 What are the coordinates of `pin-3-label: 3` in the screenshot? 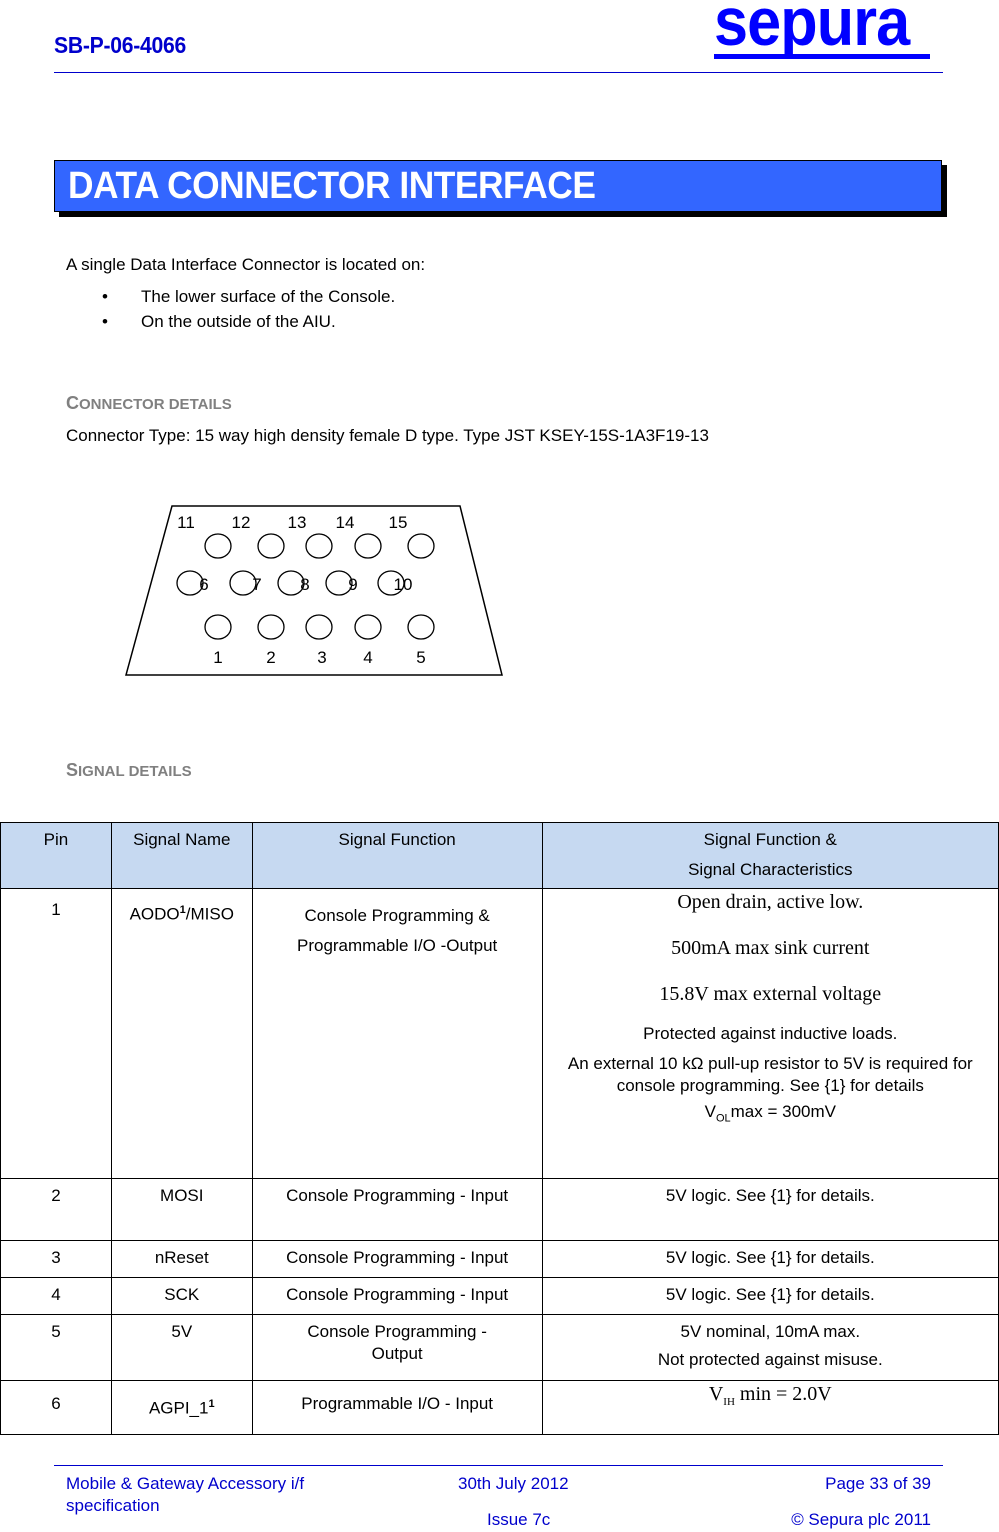 It's located at (321, 657).